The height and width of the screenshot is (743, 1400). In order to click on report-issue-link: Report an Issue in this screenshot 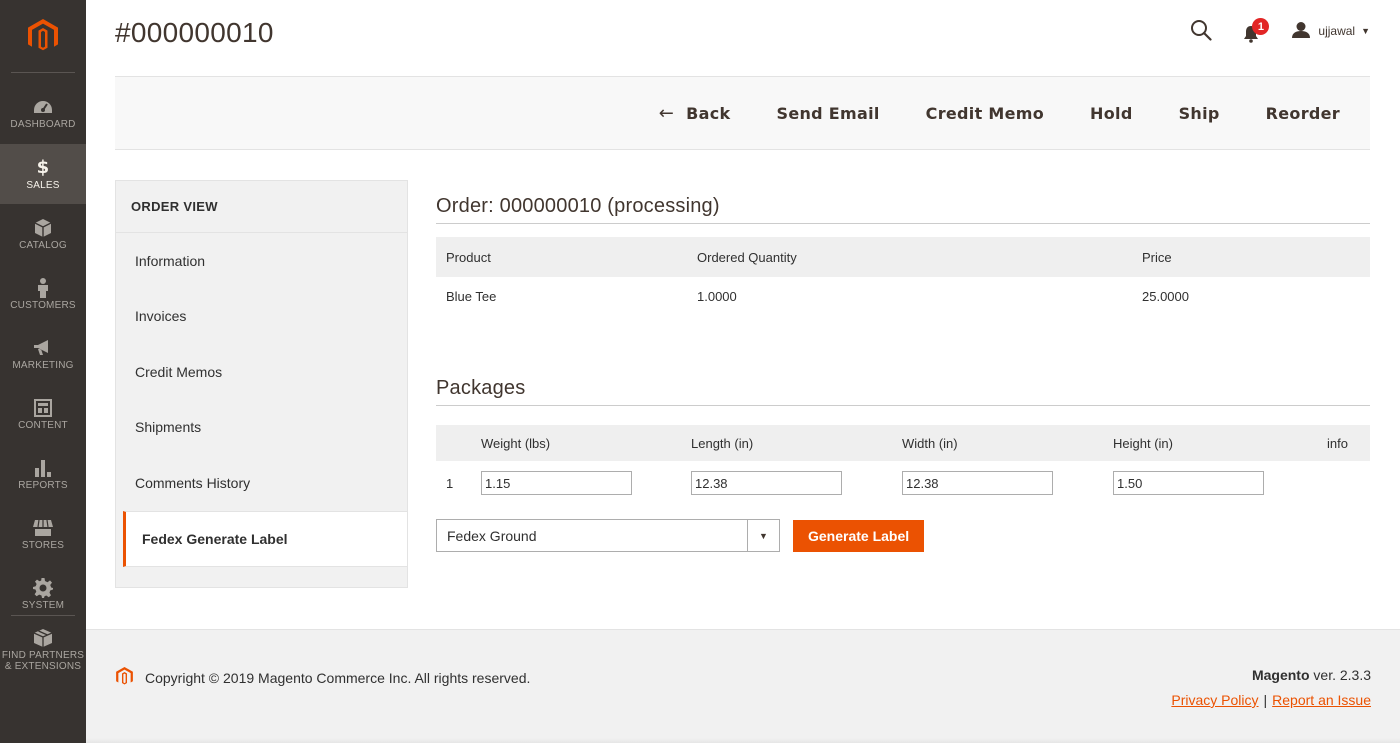, I will do `click(1321, 700)`.